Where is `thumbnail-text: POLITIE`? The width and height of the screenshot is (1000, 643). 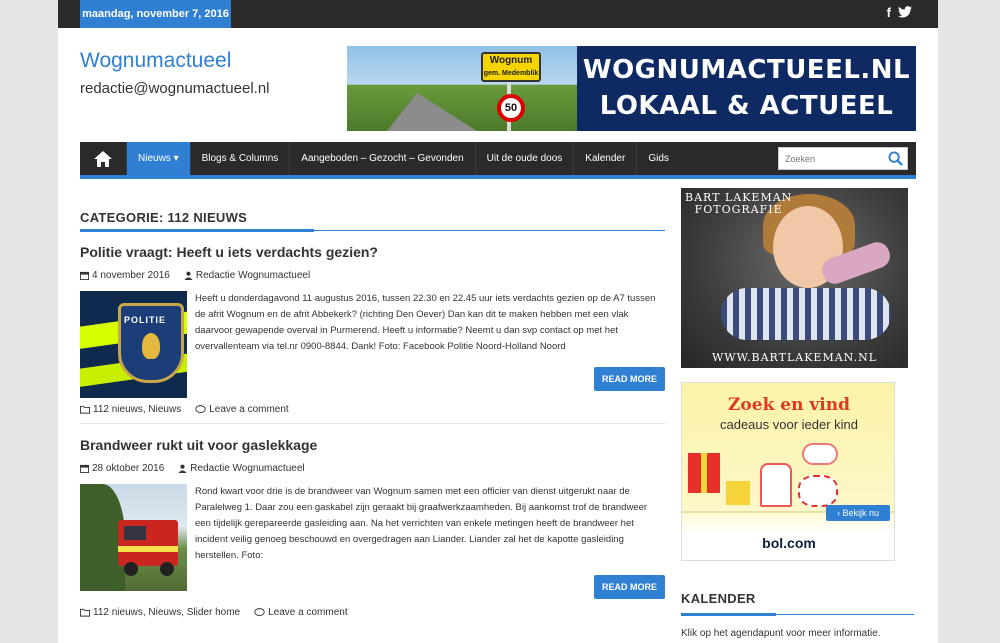 thumbnail-text: POLITIE is located at coordinates (145, 320).